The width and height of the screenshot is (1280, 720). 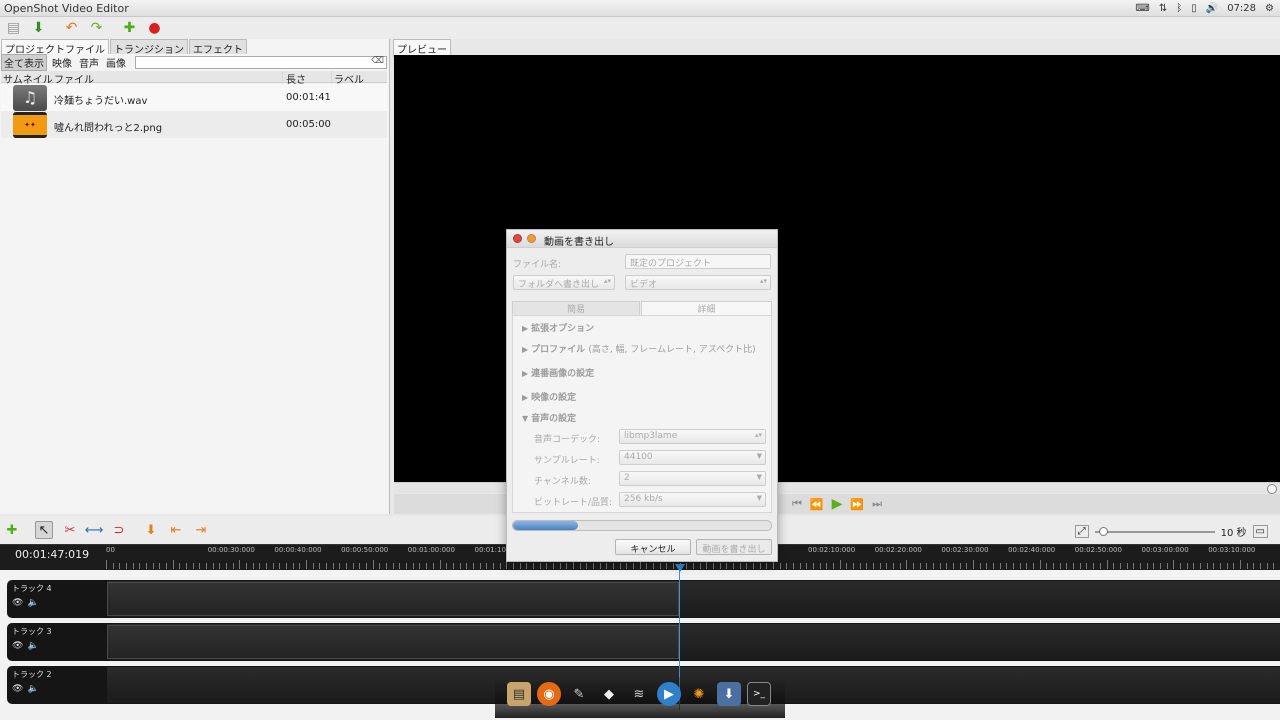 What do you see at coordinates (638, 457) in the screenshot?
I see `sample-rate-value: 44100` at bounding box center [638, 457].